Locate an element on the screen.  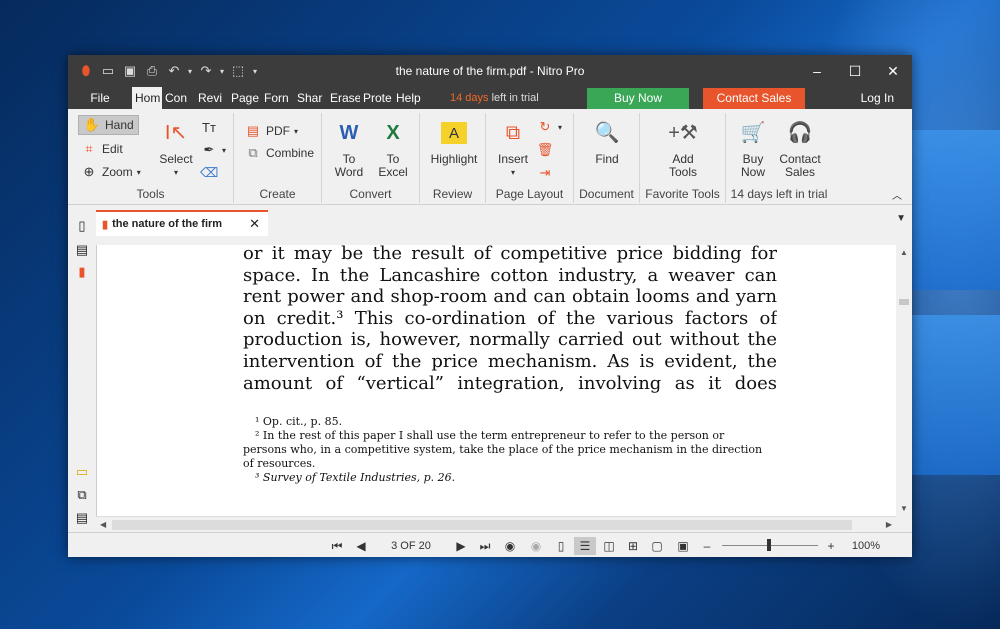
pages-panel-icon: ▯ is located at coordinates (82, 226).